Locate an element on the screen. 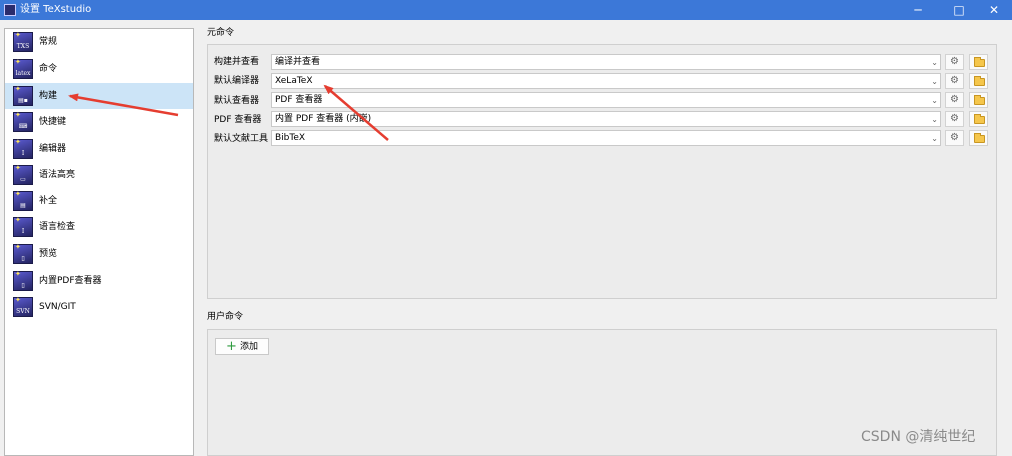 The width and height of the screenshot is (1012, 456). sidebar-item-preview: ✦ ▯ 预览 is located at coordinates (99, 254).